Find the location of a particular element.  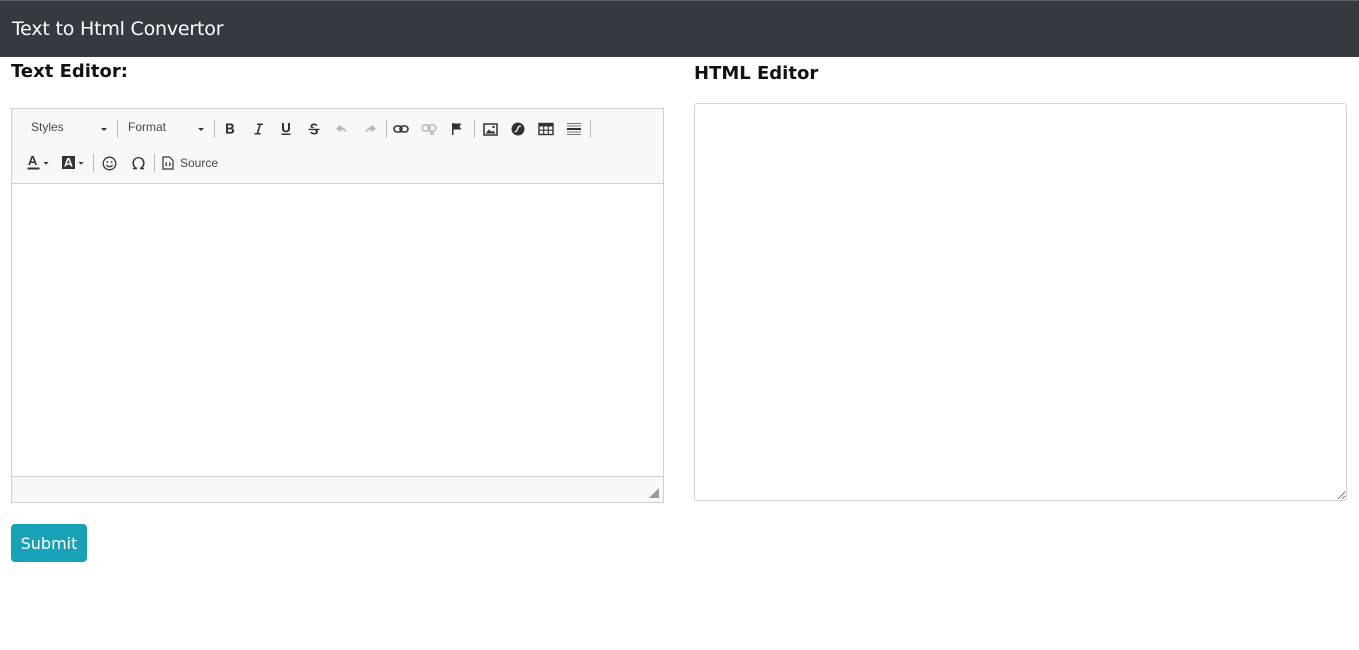

source-button: Source is located at coordinates (190, 163).